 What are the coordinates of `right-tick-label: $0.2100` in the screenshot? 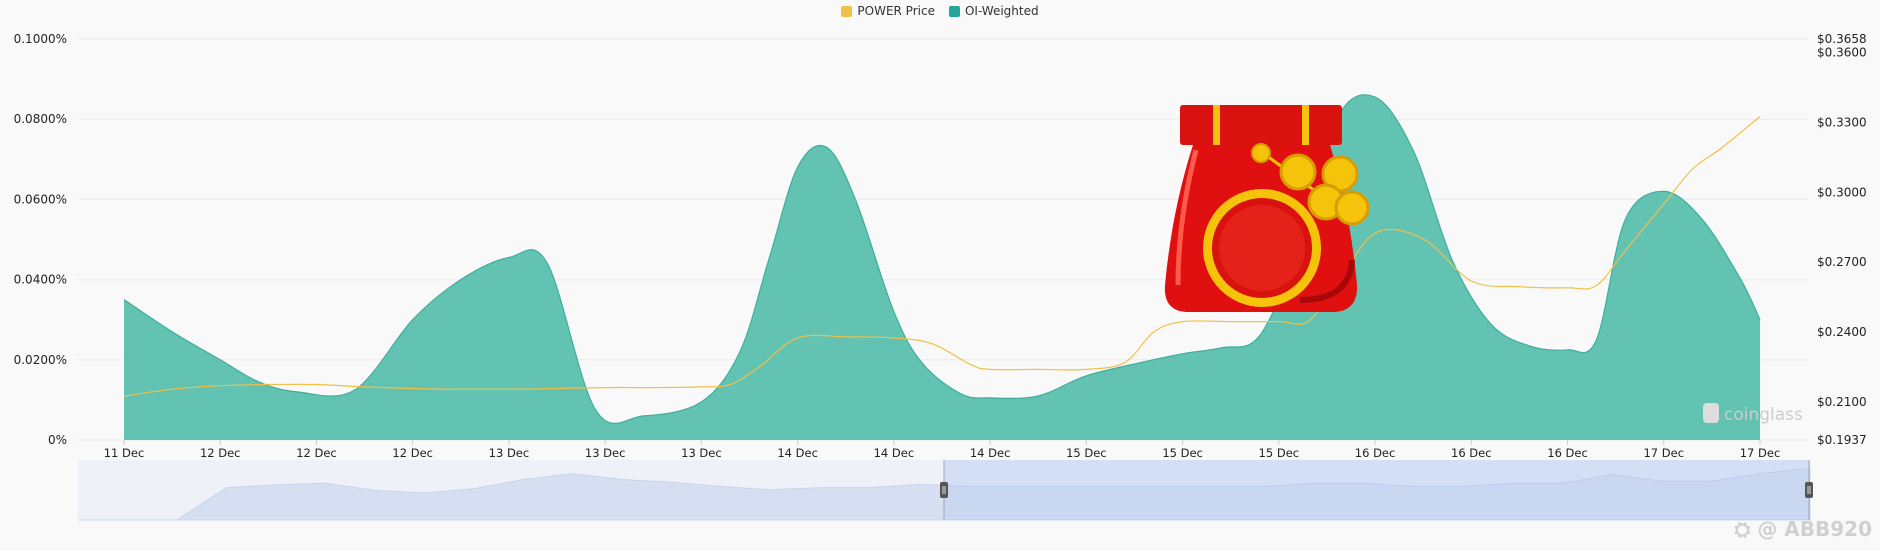 It's located at (1842, 402).